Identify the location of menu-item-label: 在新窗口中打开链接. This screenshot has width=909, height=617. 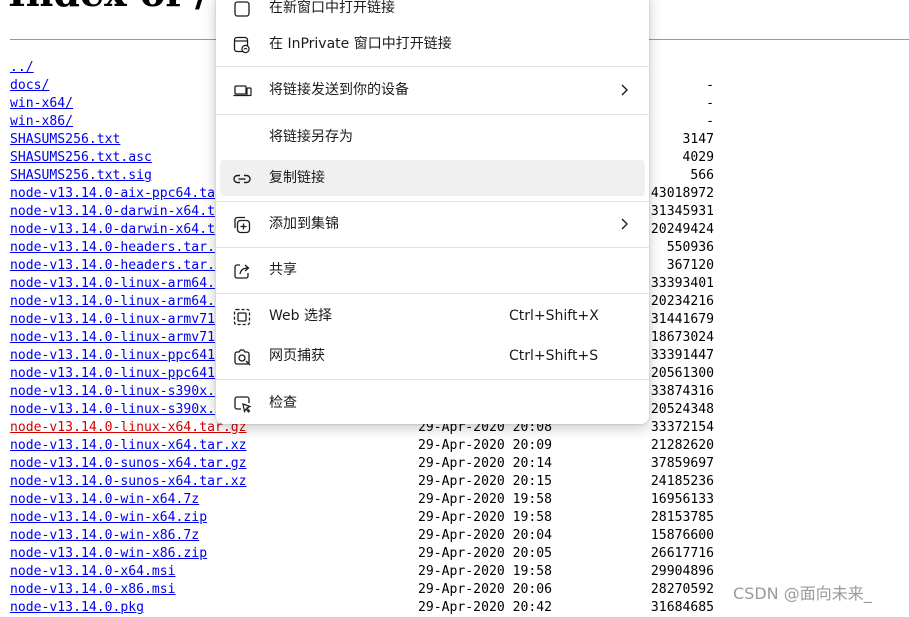
(332, 8).